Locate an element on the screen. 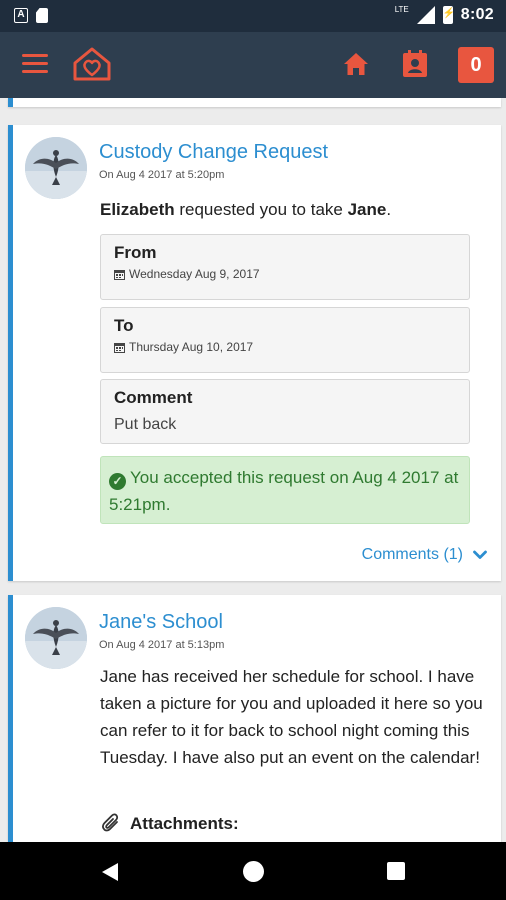 This screenshot has height=900, width=506. recent-apps-icon is located at coordinates (396, 871).